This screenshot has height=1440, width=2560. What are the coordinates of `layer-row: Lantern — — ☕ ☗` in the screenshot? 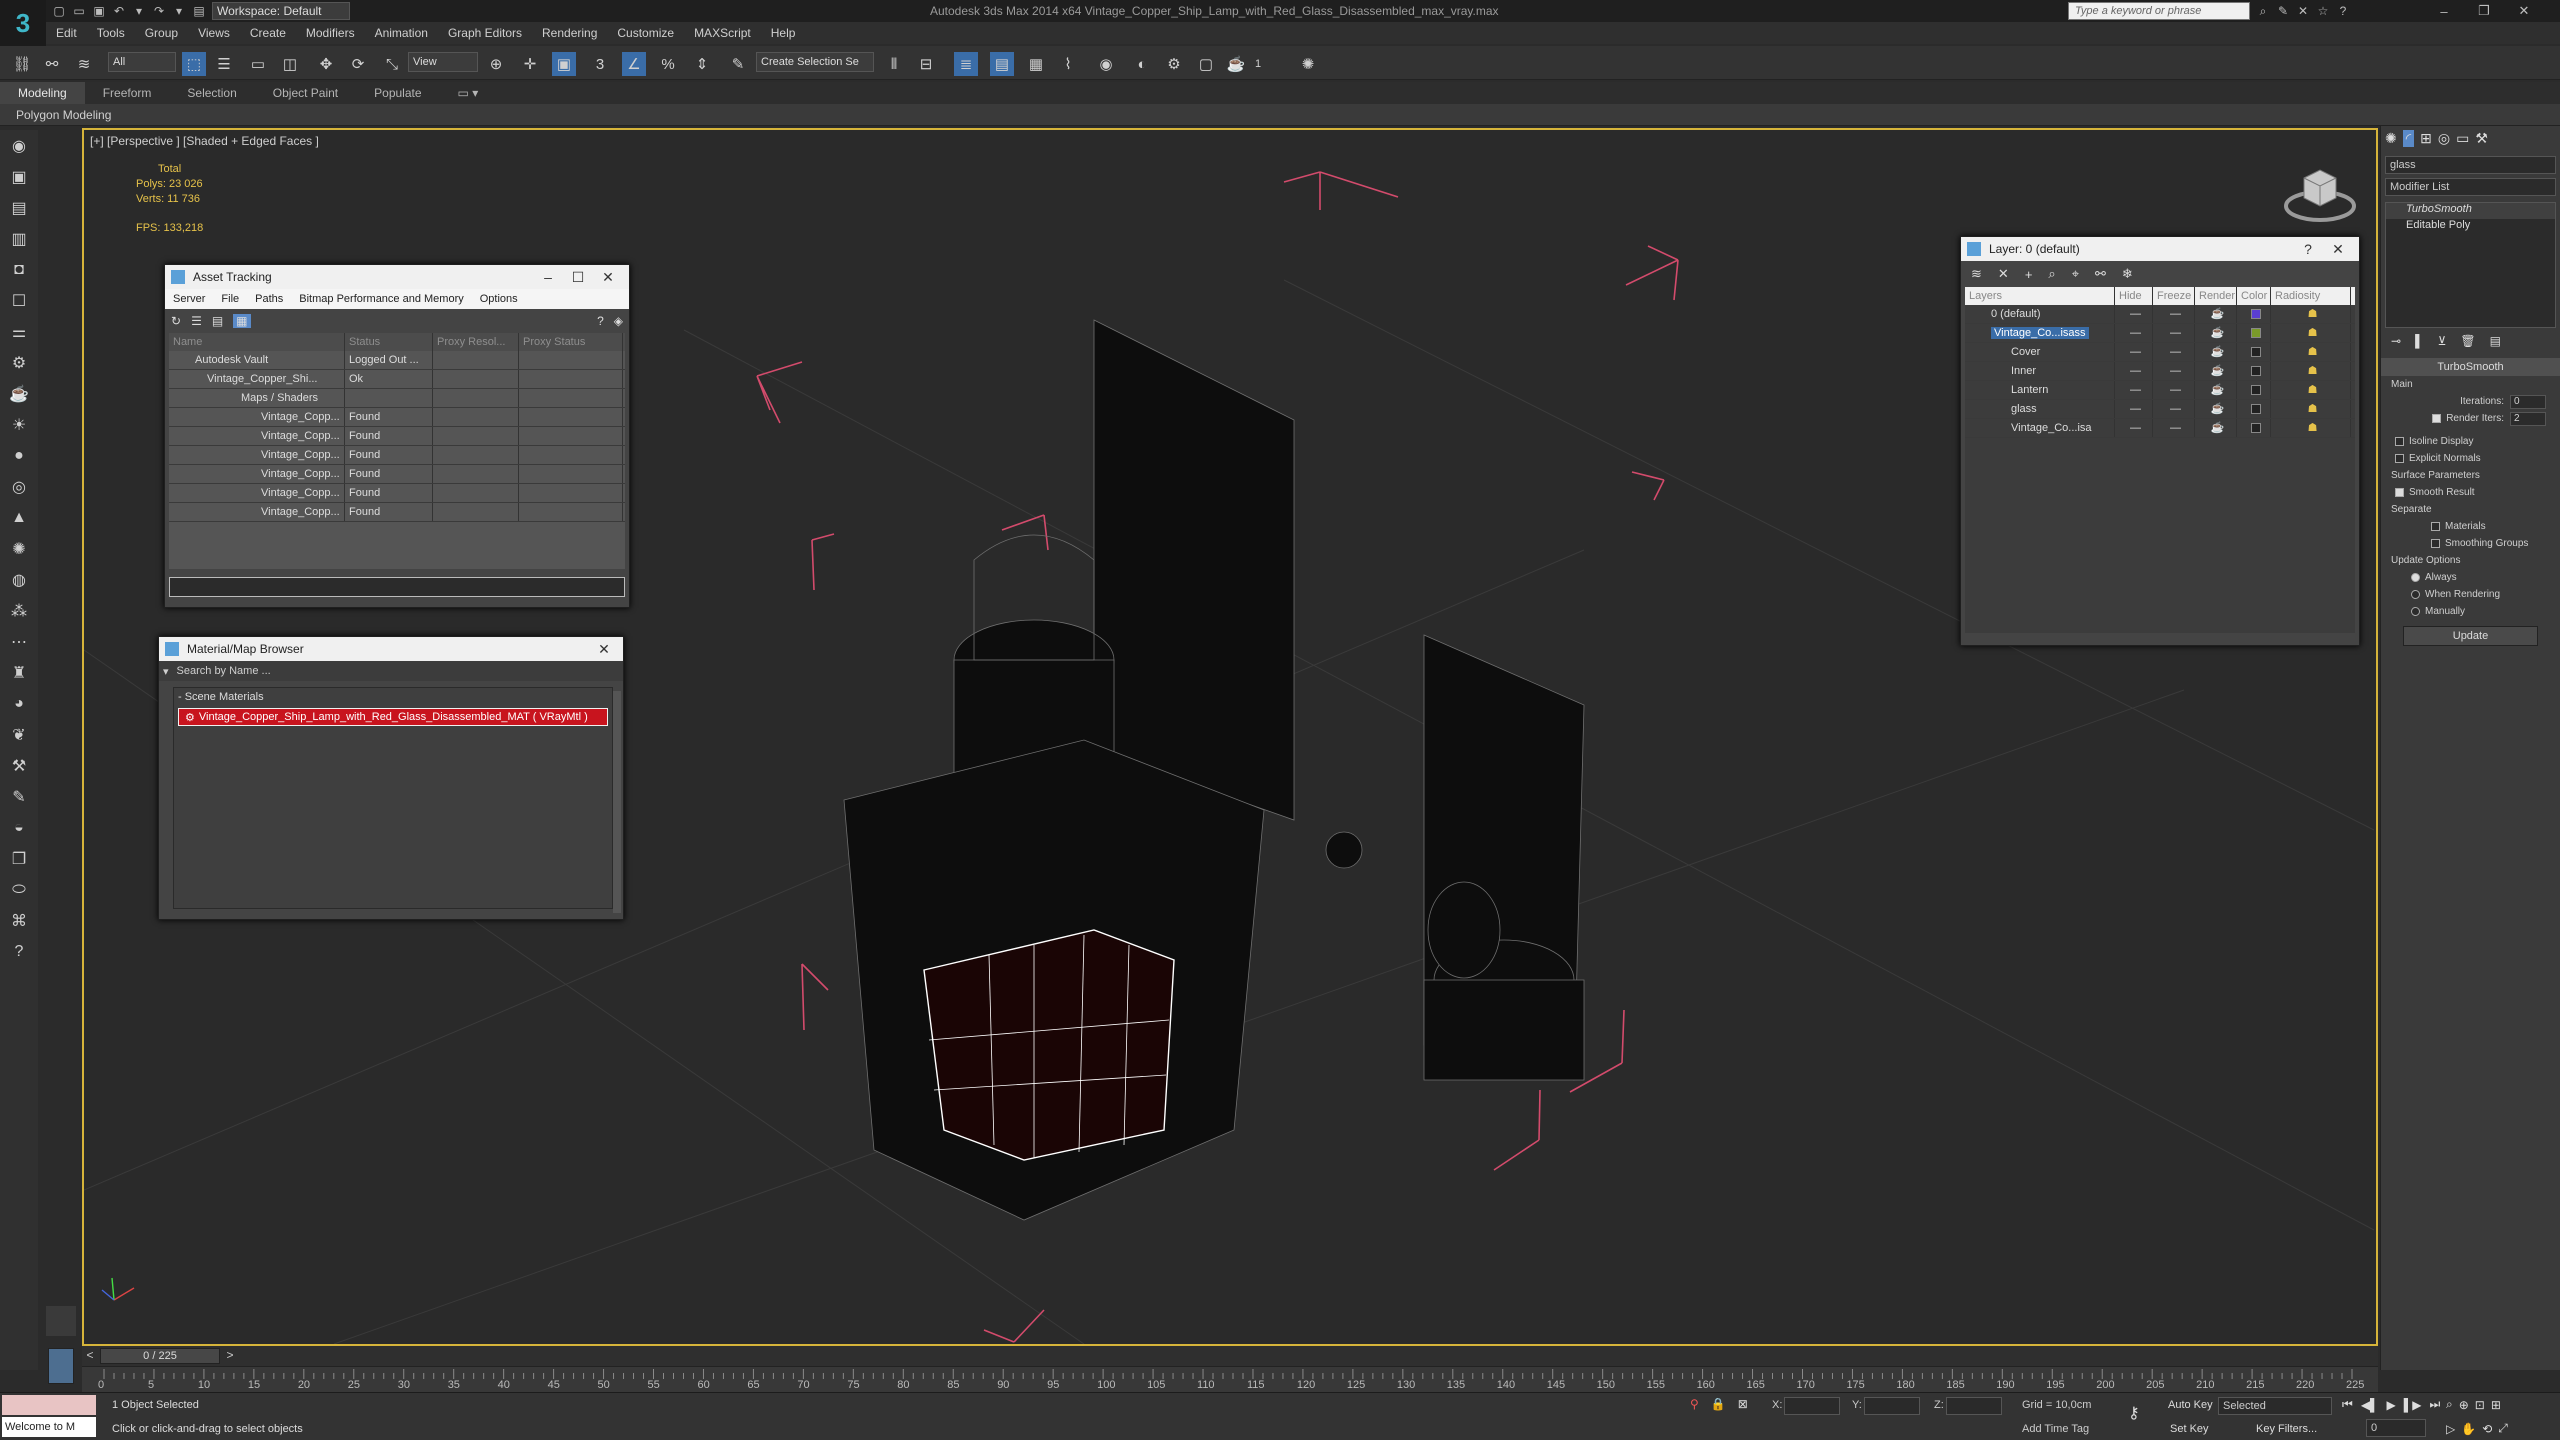 It's located at (2160, 390).